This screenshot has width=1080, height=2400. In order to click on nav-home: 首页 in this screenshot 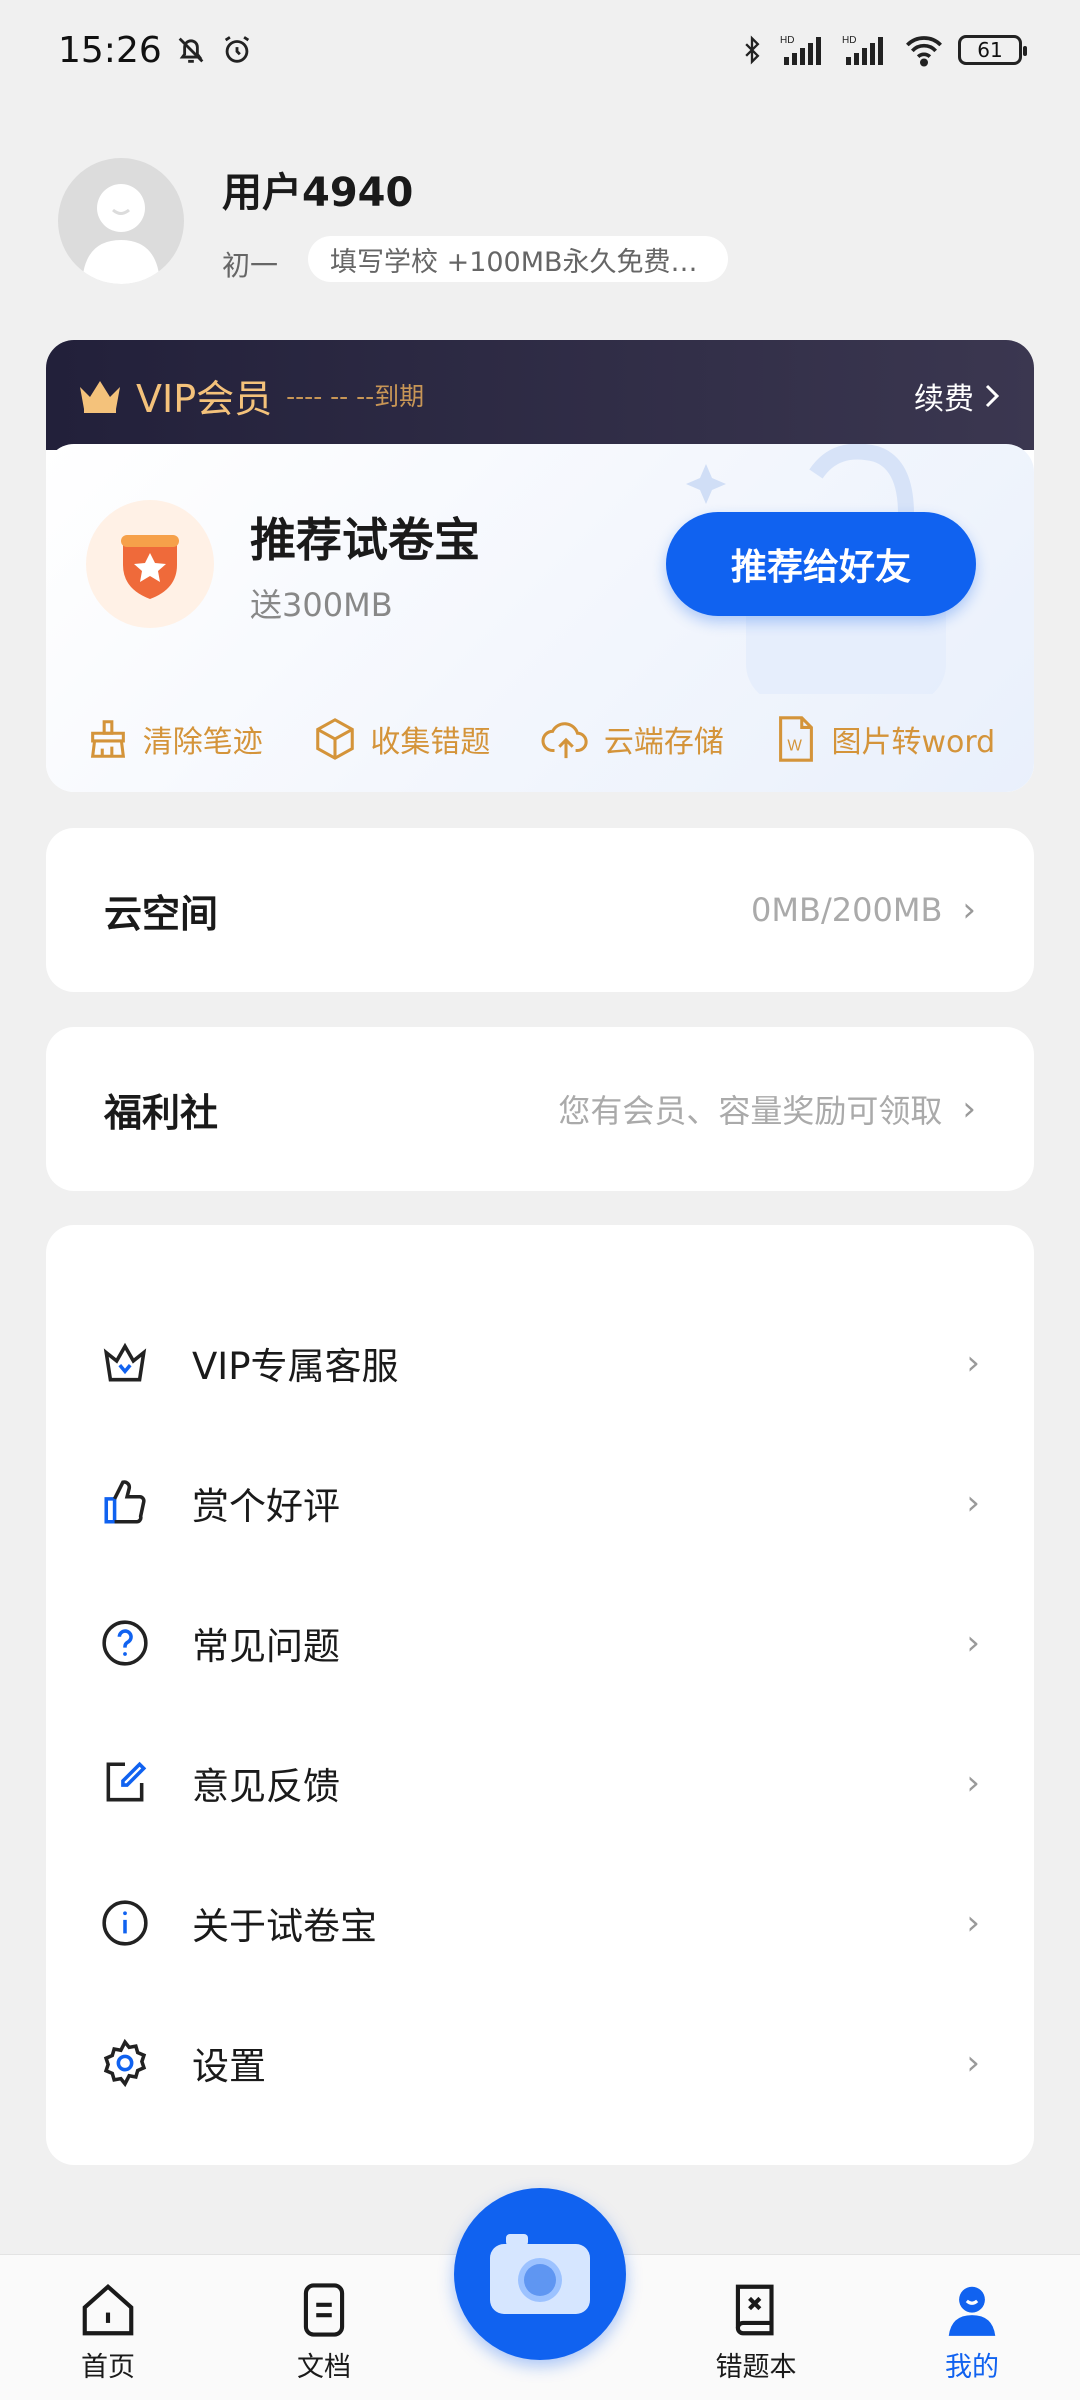, I will do `click(108, 2331)`.